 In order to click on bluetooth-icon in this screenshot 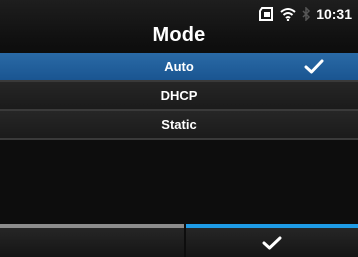, I will do `click(306, 14)`.